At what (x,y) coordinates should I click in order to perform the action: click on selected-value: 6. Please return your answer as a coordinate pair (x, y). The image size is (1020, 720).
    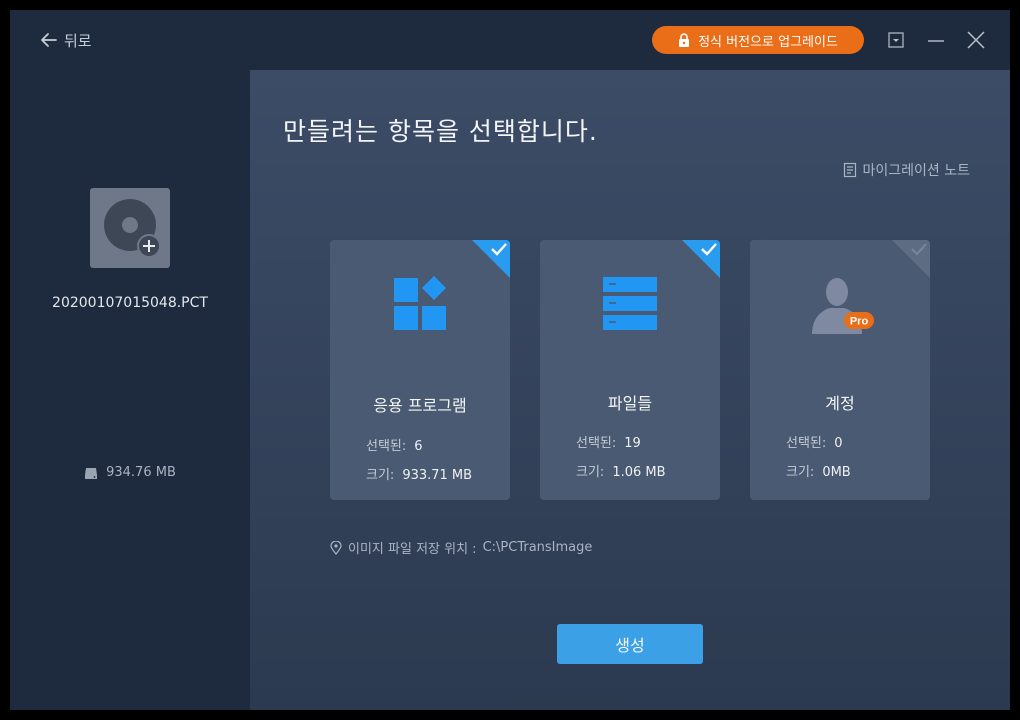
    Looking at the image, I should click on (418, 446).